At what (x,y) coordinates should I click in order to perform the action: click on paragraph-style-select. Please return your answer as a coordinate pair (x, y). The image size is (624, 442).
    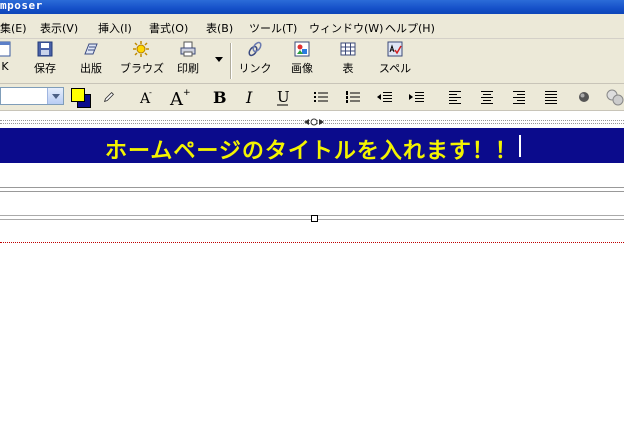
    Looking at the image, I should click on (32, 96).